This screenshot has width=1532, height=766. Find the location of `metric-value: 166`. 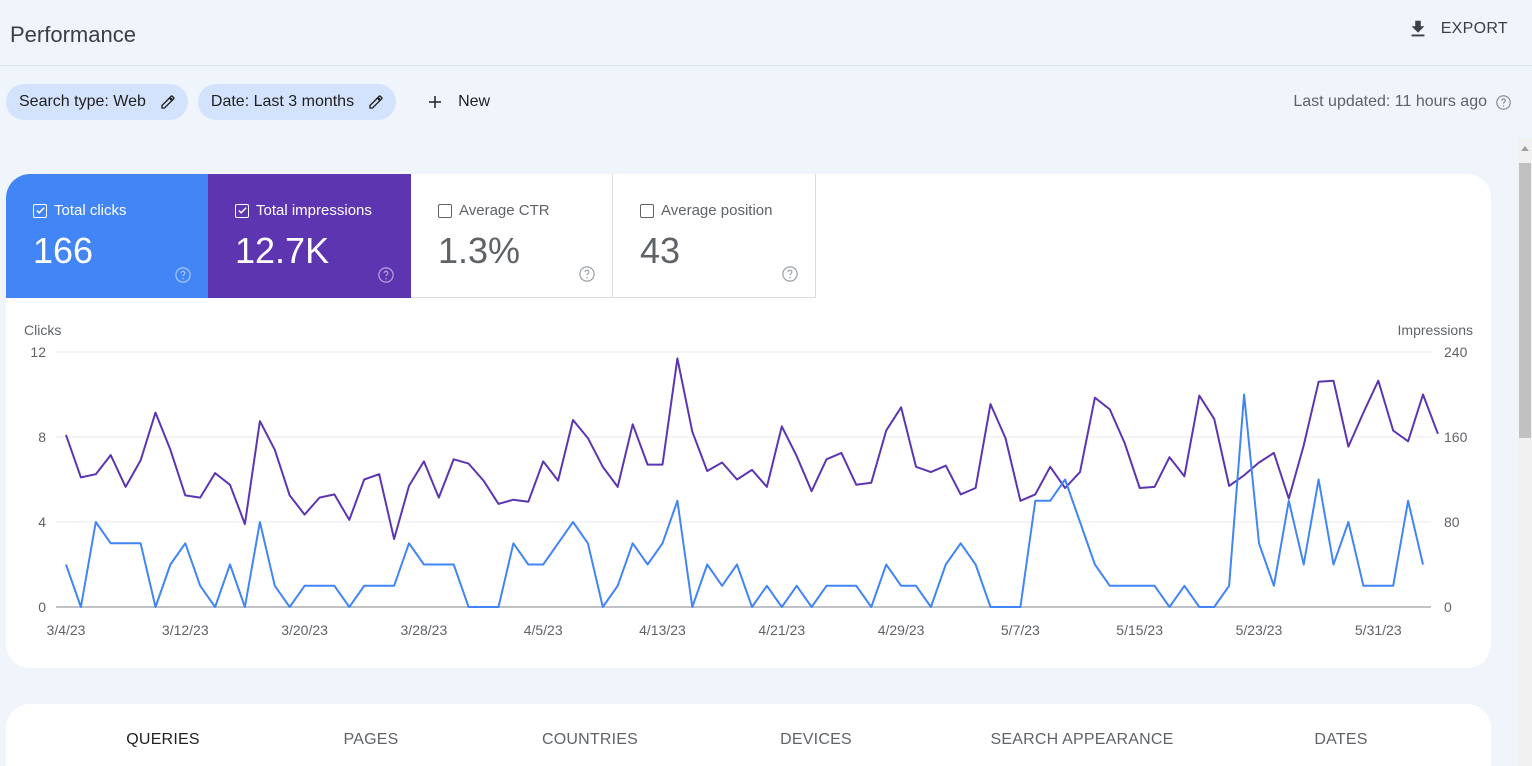

metric-value: 166 is located at coordinates (63, 250).